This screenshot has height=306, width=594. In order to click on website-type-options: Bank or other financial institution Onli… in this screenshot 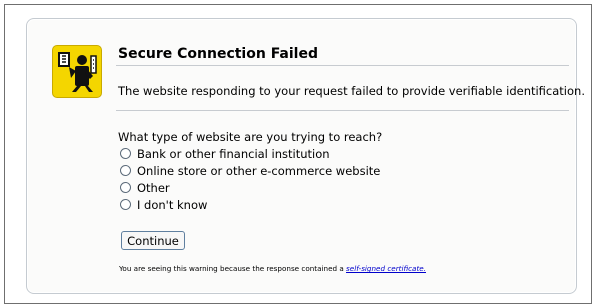, I will do `click(250, 179)`.